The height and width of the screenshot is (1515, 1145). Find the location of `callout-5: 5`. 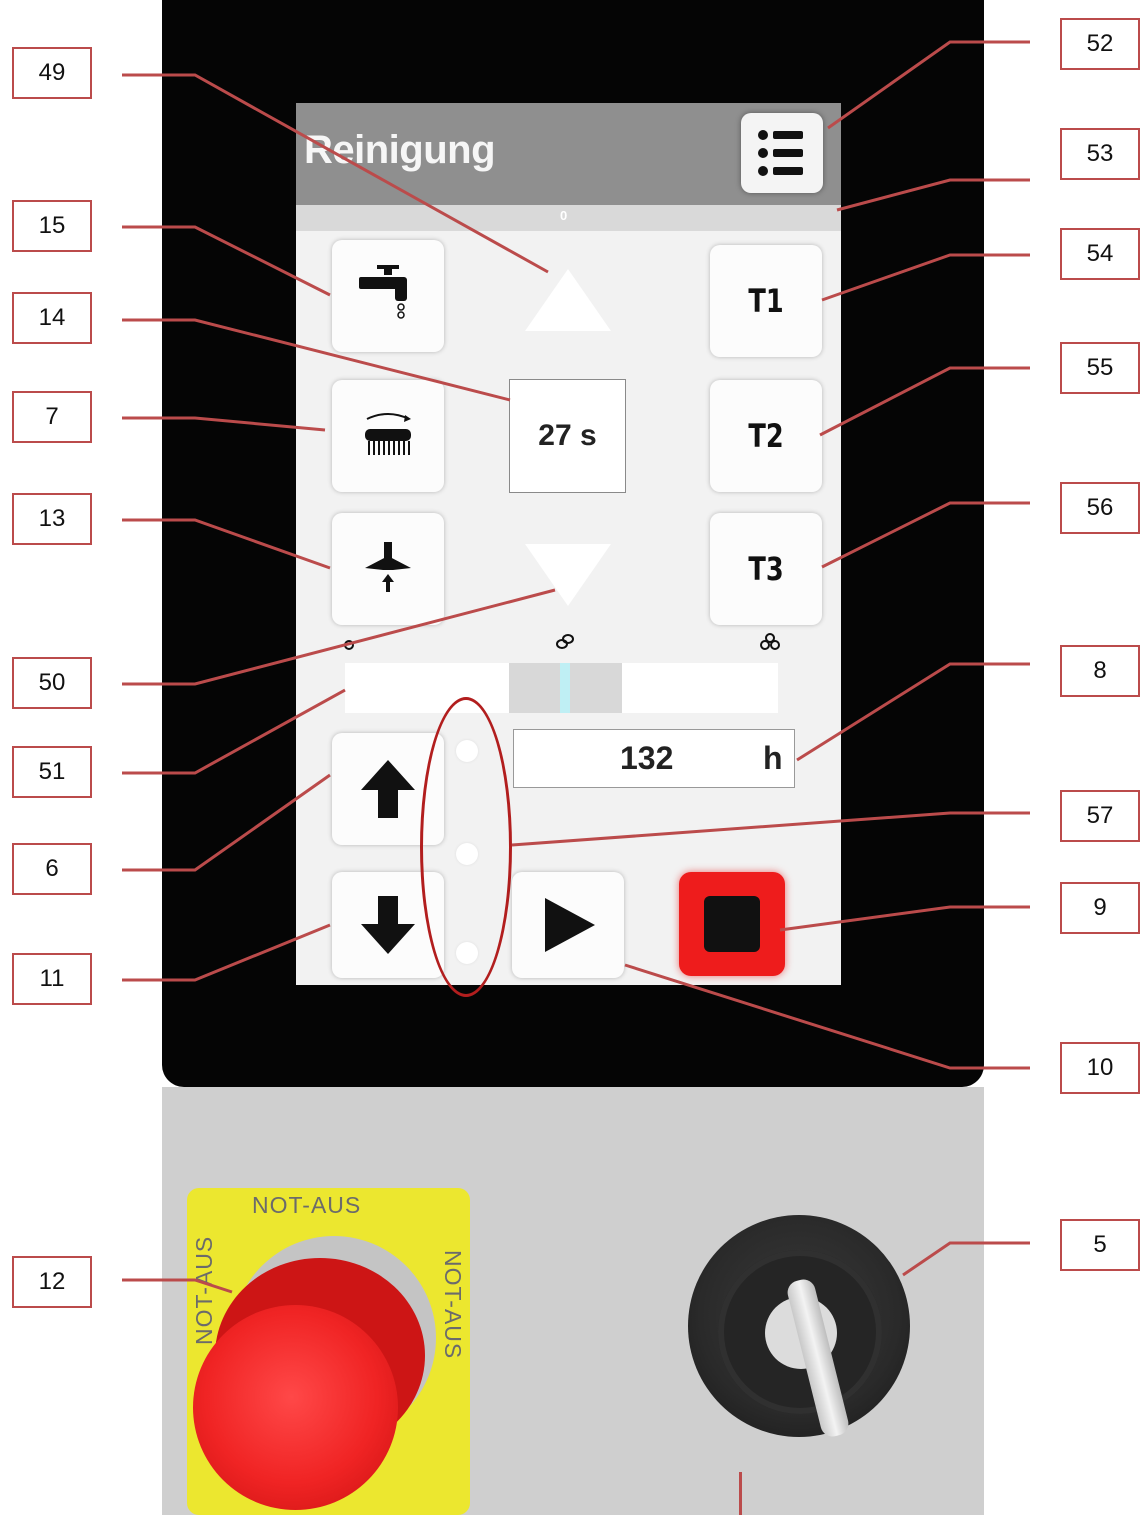

callout-5: 5 is located at coordinates (1100, 1245).